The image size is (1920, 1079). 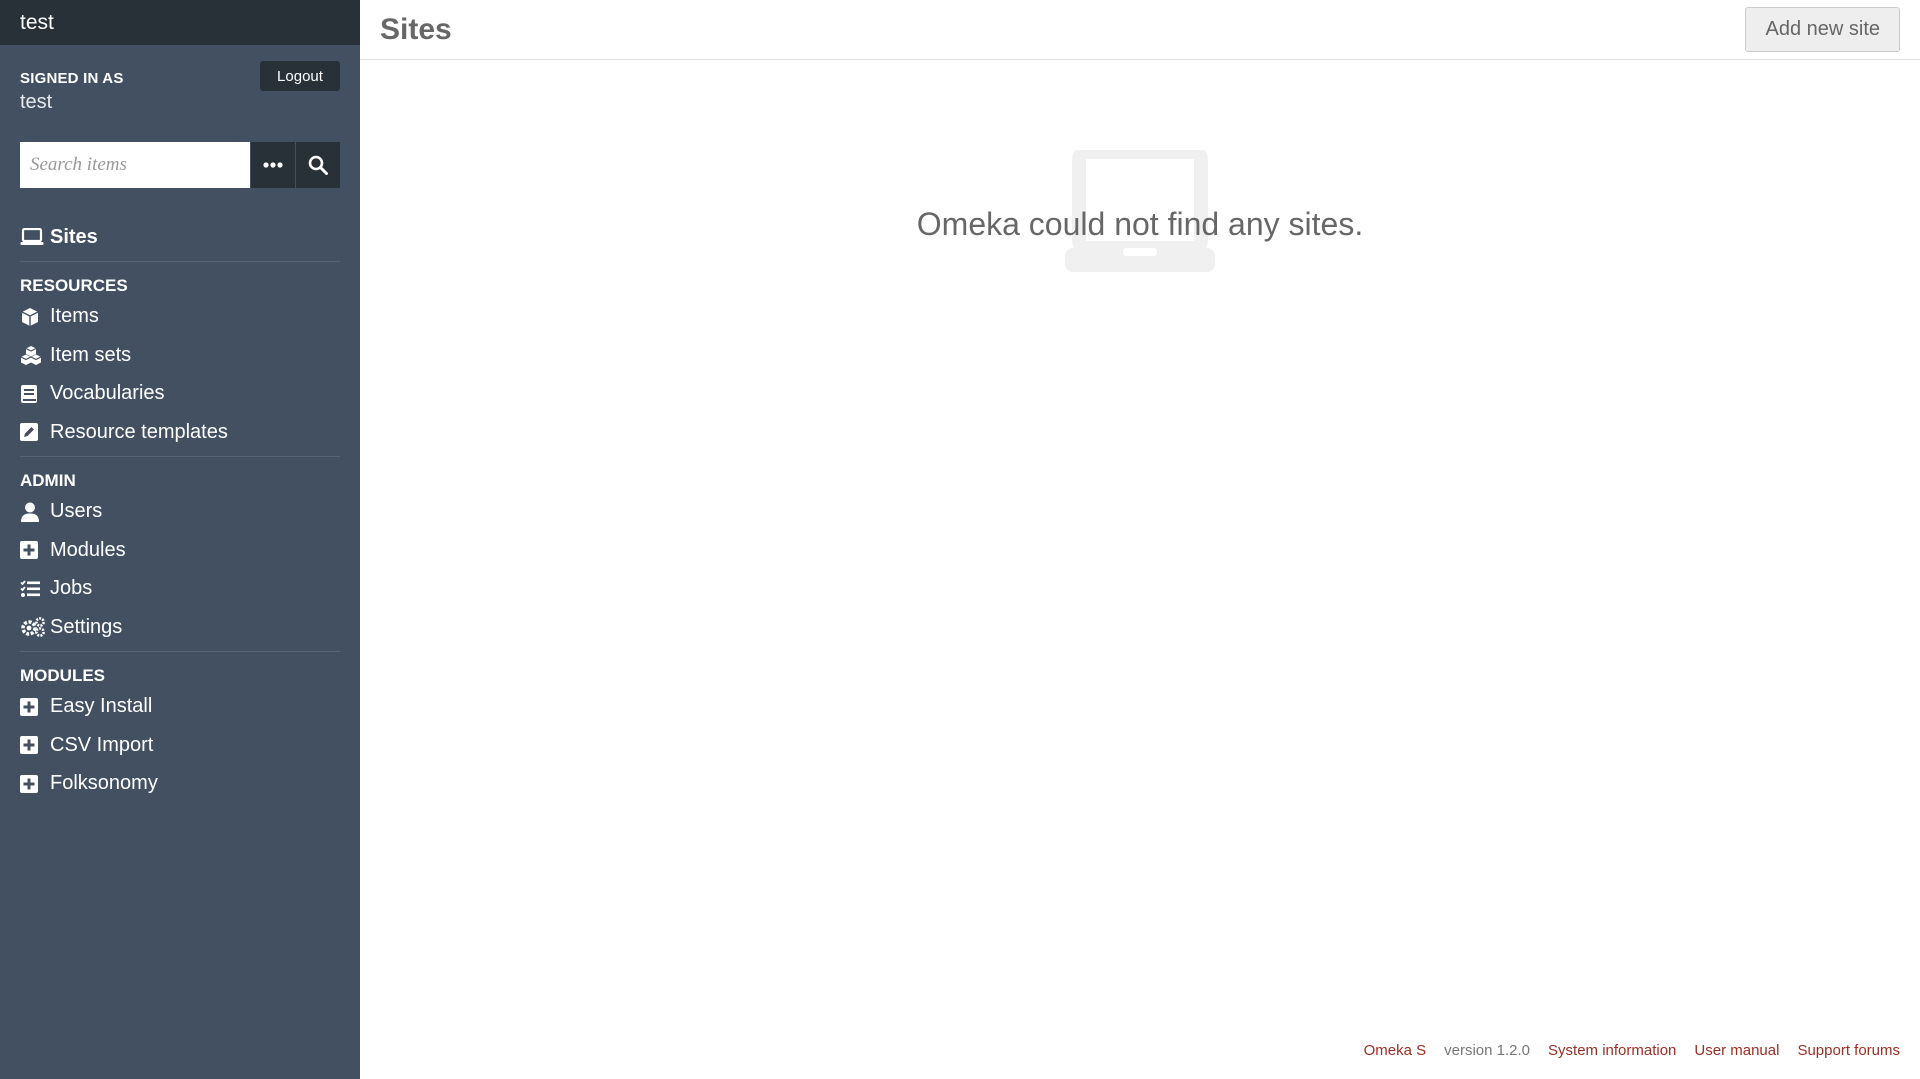 I want to click on search-submit-button, so click(x=318, y=165).